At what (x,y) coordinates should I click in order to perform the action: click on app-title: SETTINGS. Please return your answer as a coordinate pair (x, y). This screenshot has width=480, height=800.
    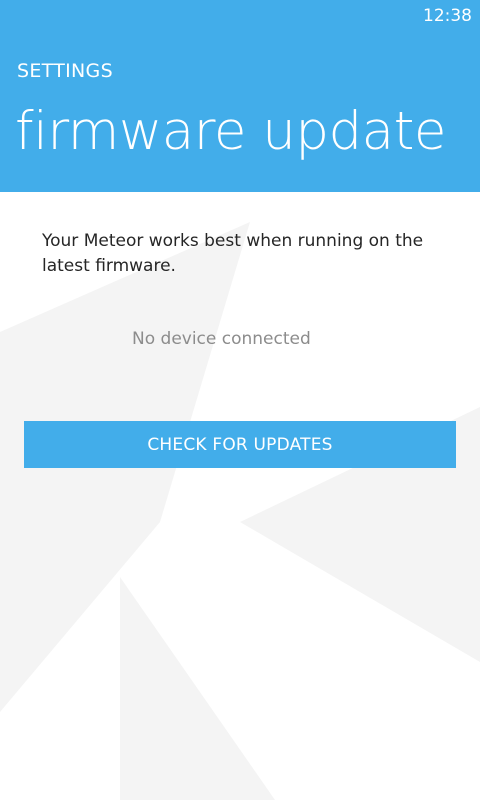
    Looking at the image, I should click on (65, 71).